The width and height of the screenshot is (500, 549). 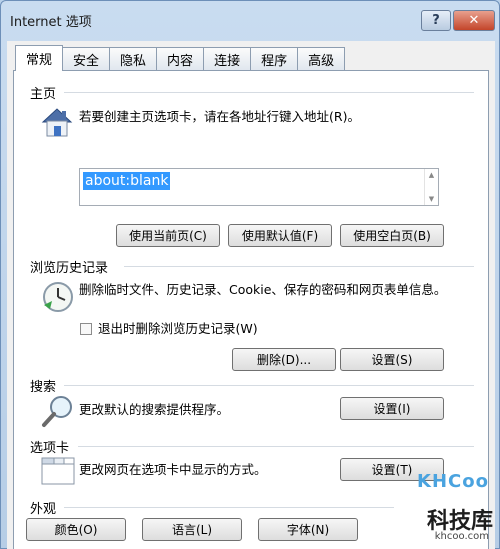 What do you see at coordinates (474, 20) in the screenshot?
I see `close-button: ✕` at bounding box center [474, 20].